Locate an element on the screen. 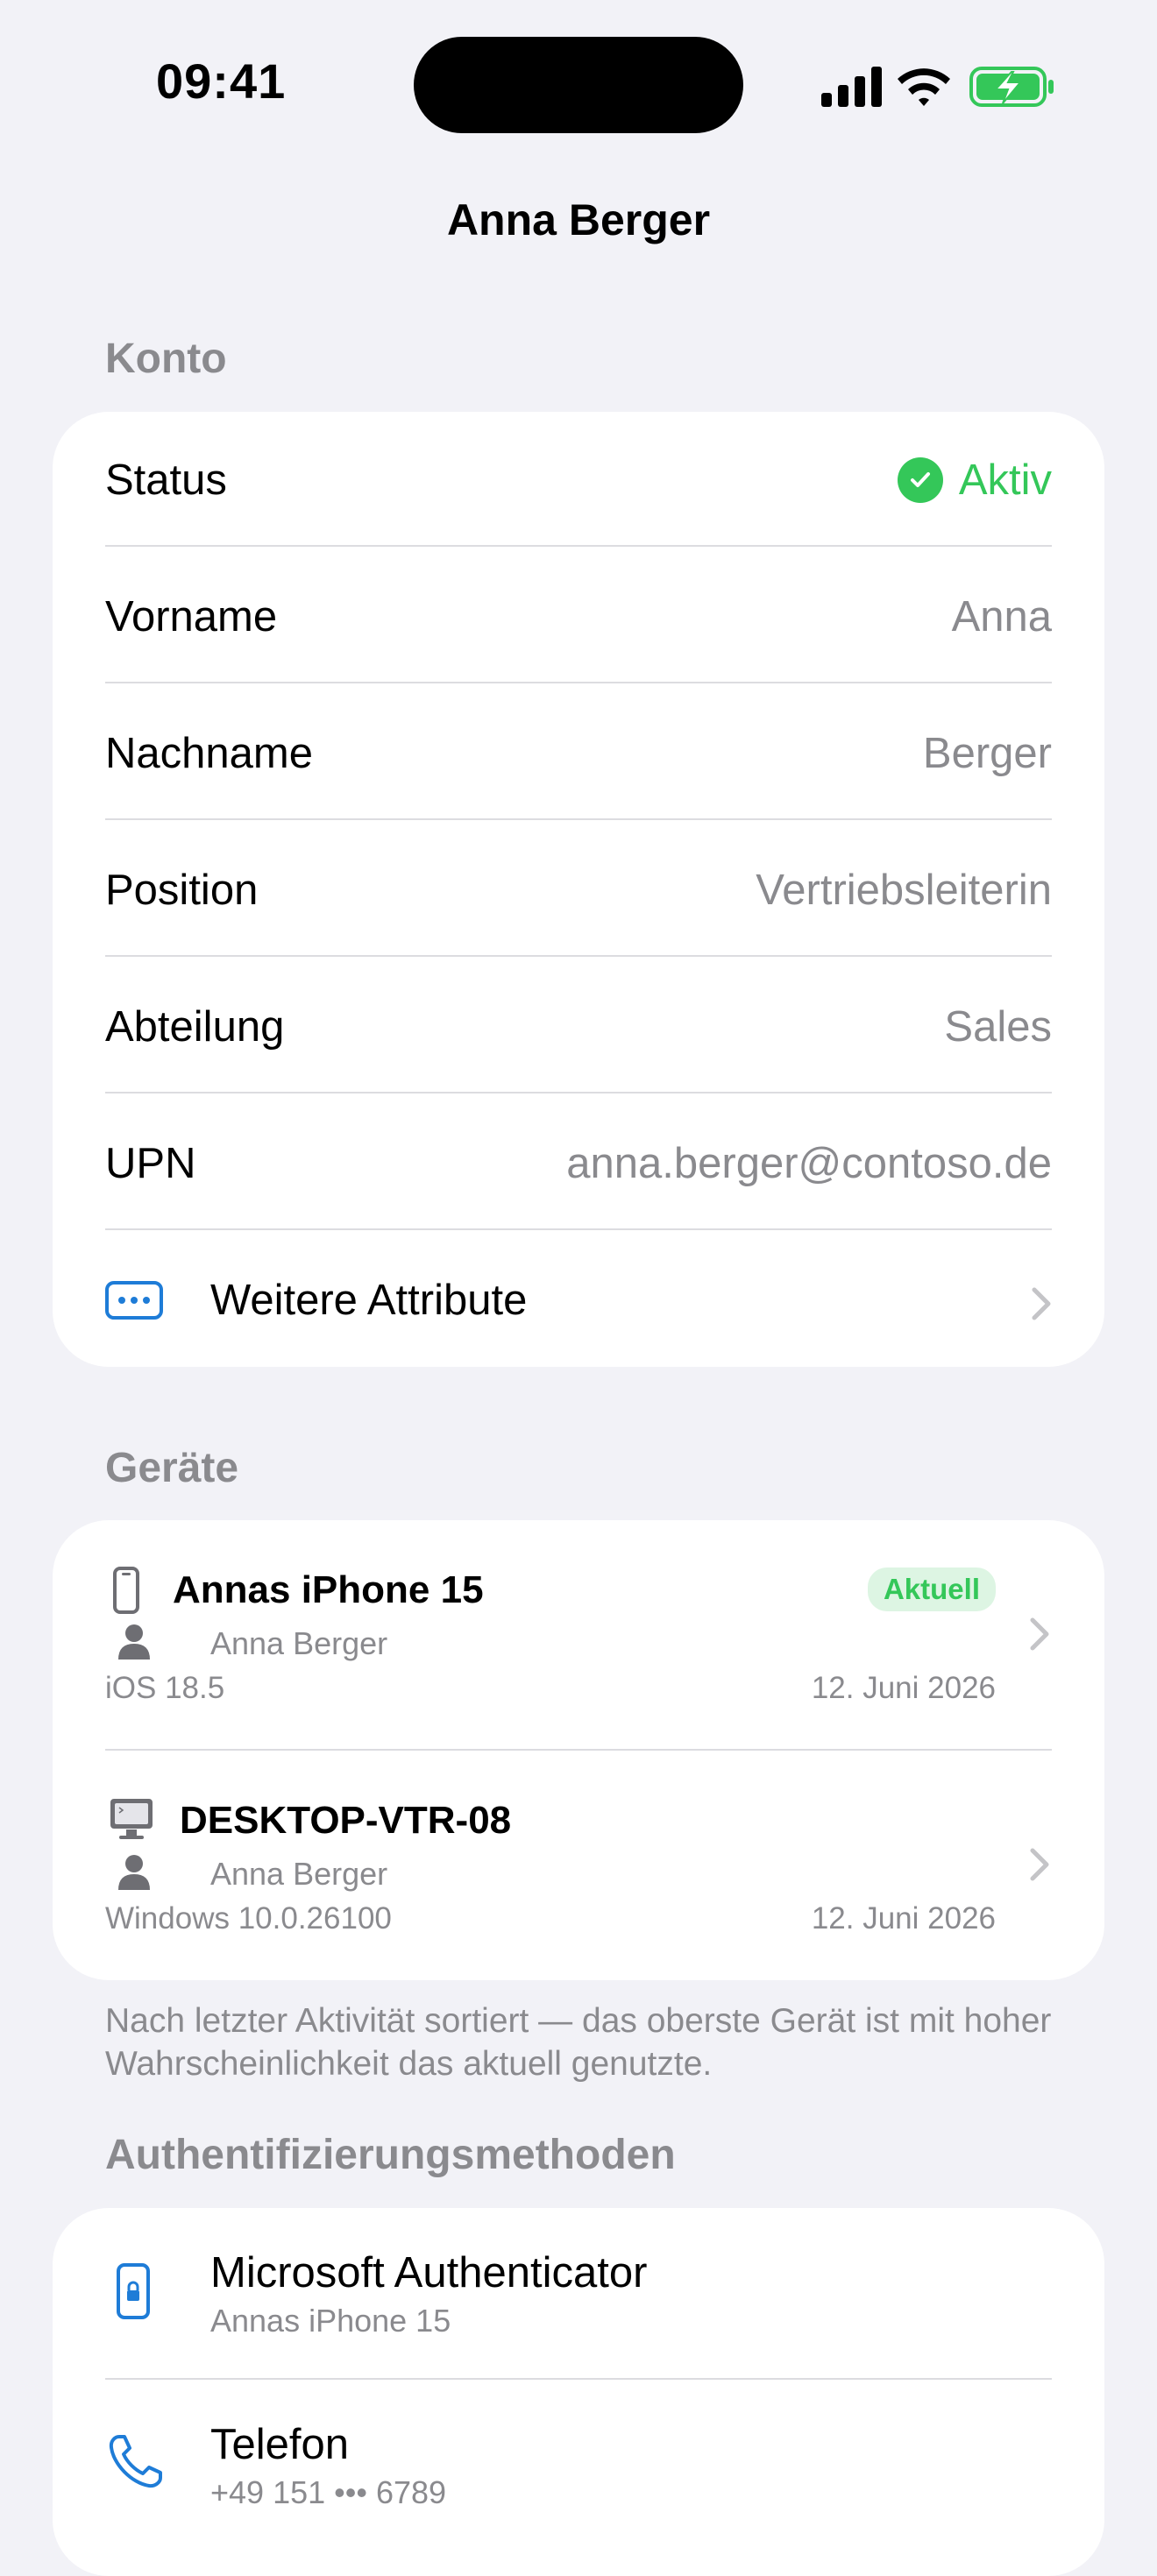 The width and height of the screenshot is (1157, 2576). status-value-text: Aktiv is located at coordinates (1005, 480).